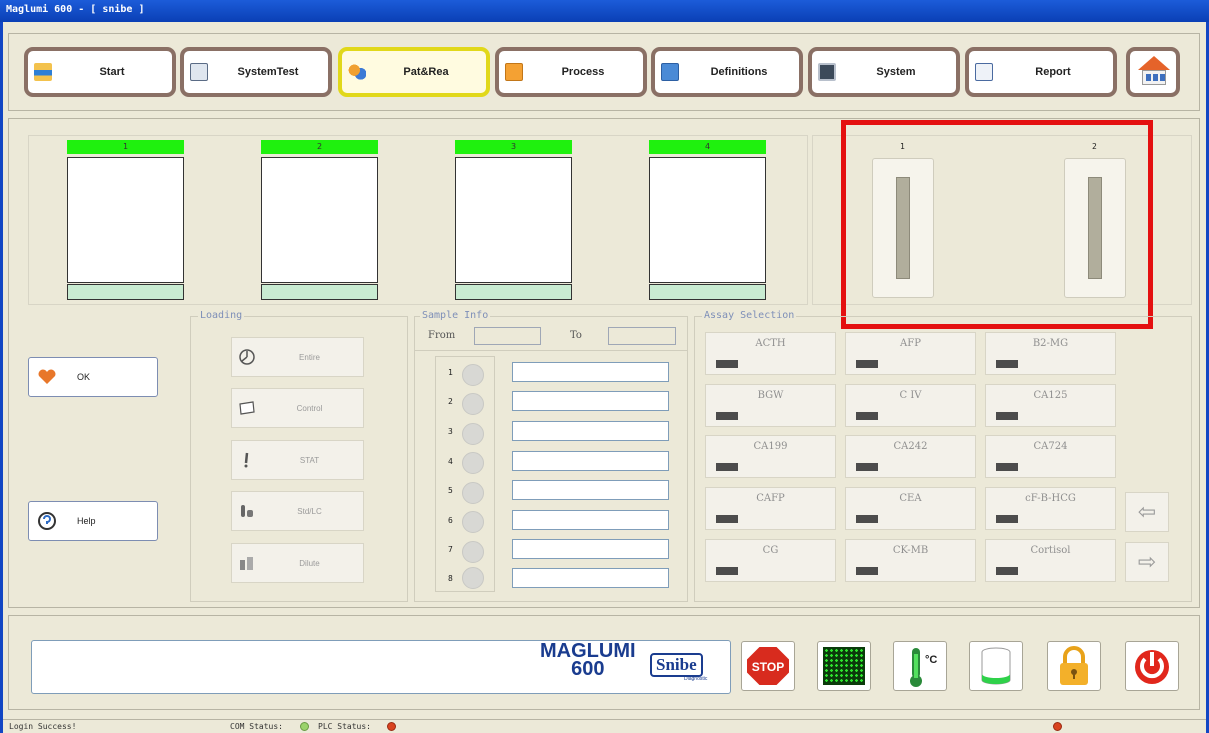  Describe the element at coordinates (309, 408) in the screenshot. I see `control-button-label: Control` at that location.